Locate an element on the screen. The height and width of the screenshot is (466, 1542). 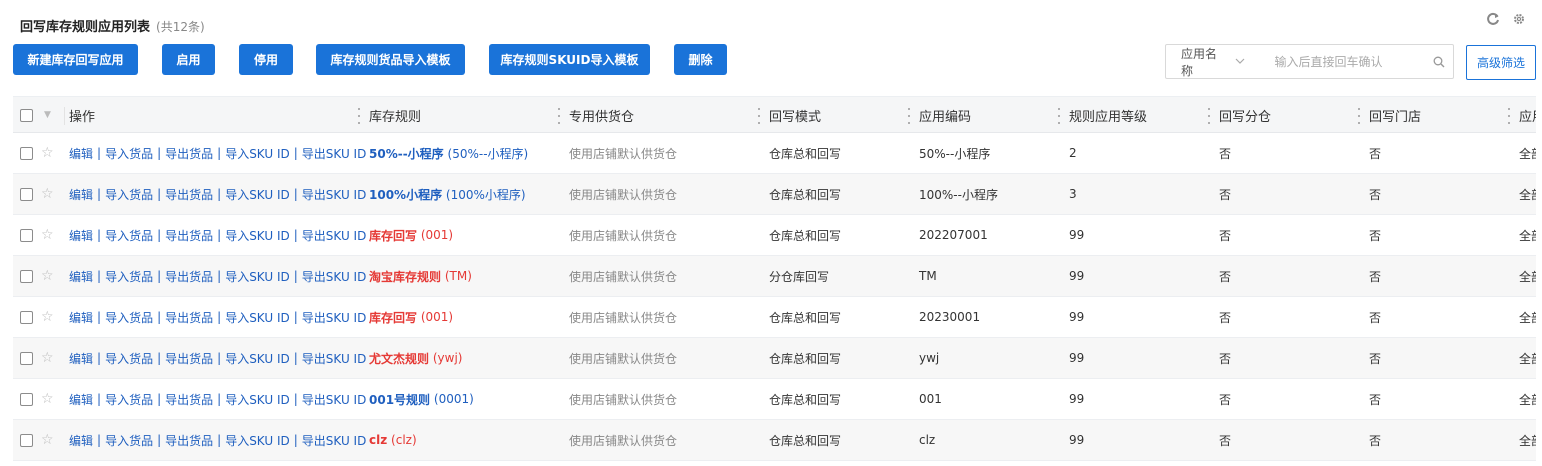
gear-icon is located at coordinates (1519, 19).